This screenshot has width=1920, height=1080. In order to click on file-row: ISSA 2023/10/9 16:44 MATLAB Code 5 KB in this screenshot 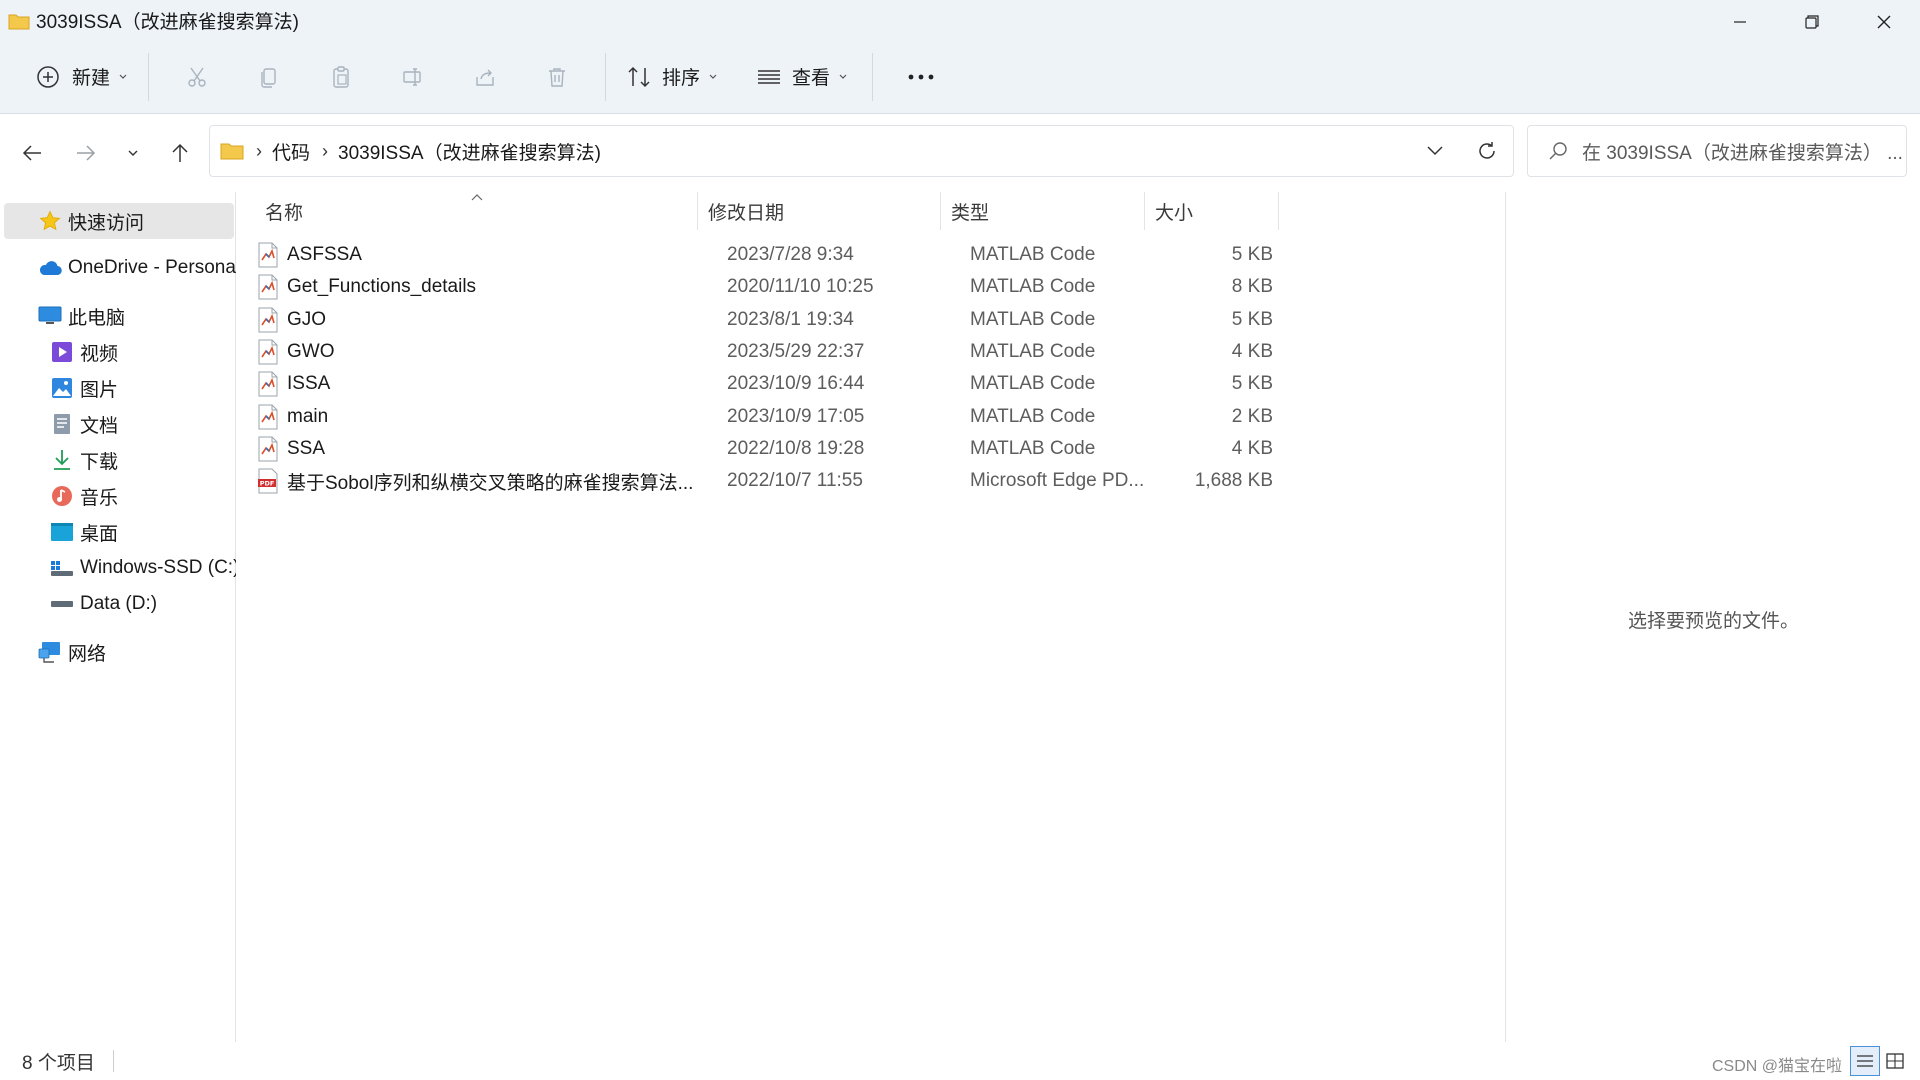, I will do `click(767, 384)`.